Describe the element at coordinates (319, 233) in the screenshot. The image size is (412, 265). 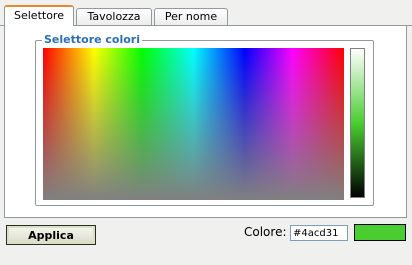
I see `color-hex-input` at that location.